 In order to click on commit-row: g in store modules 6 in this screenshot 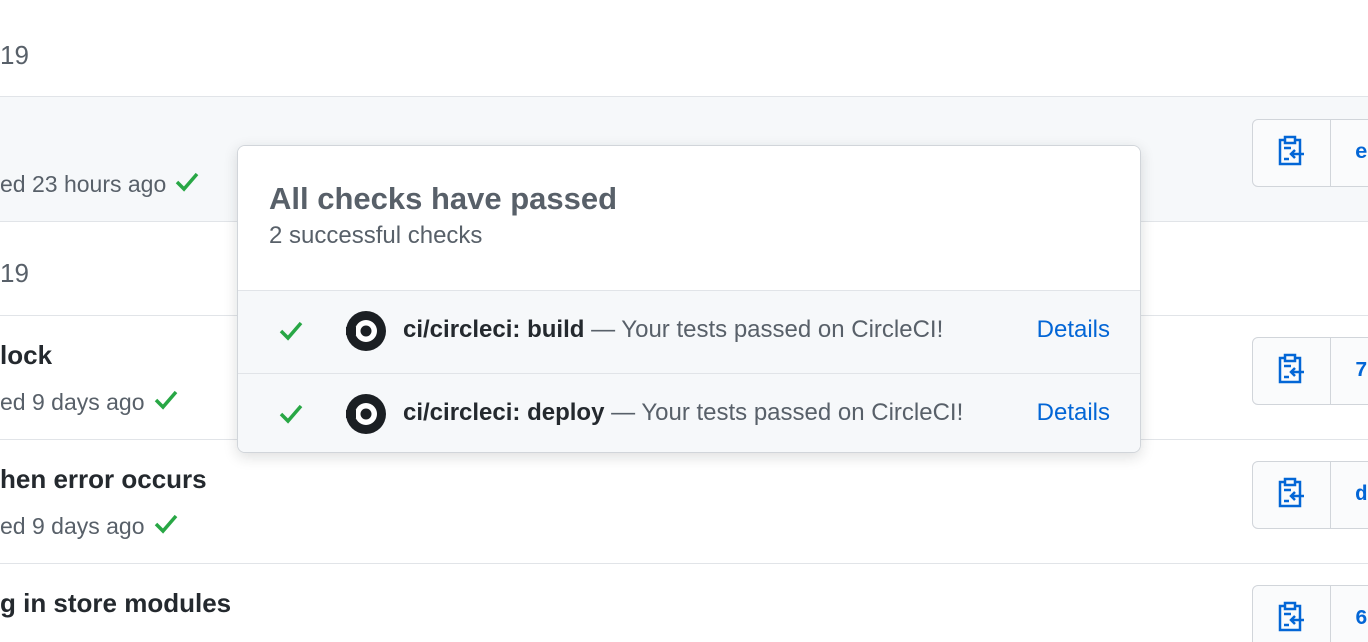, I will do `click(684, 602)`.